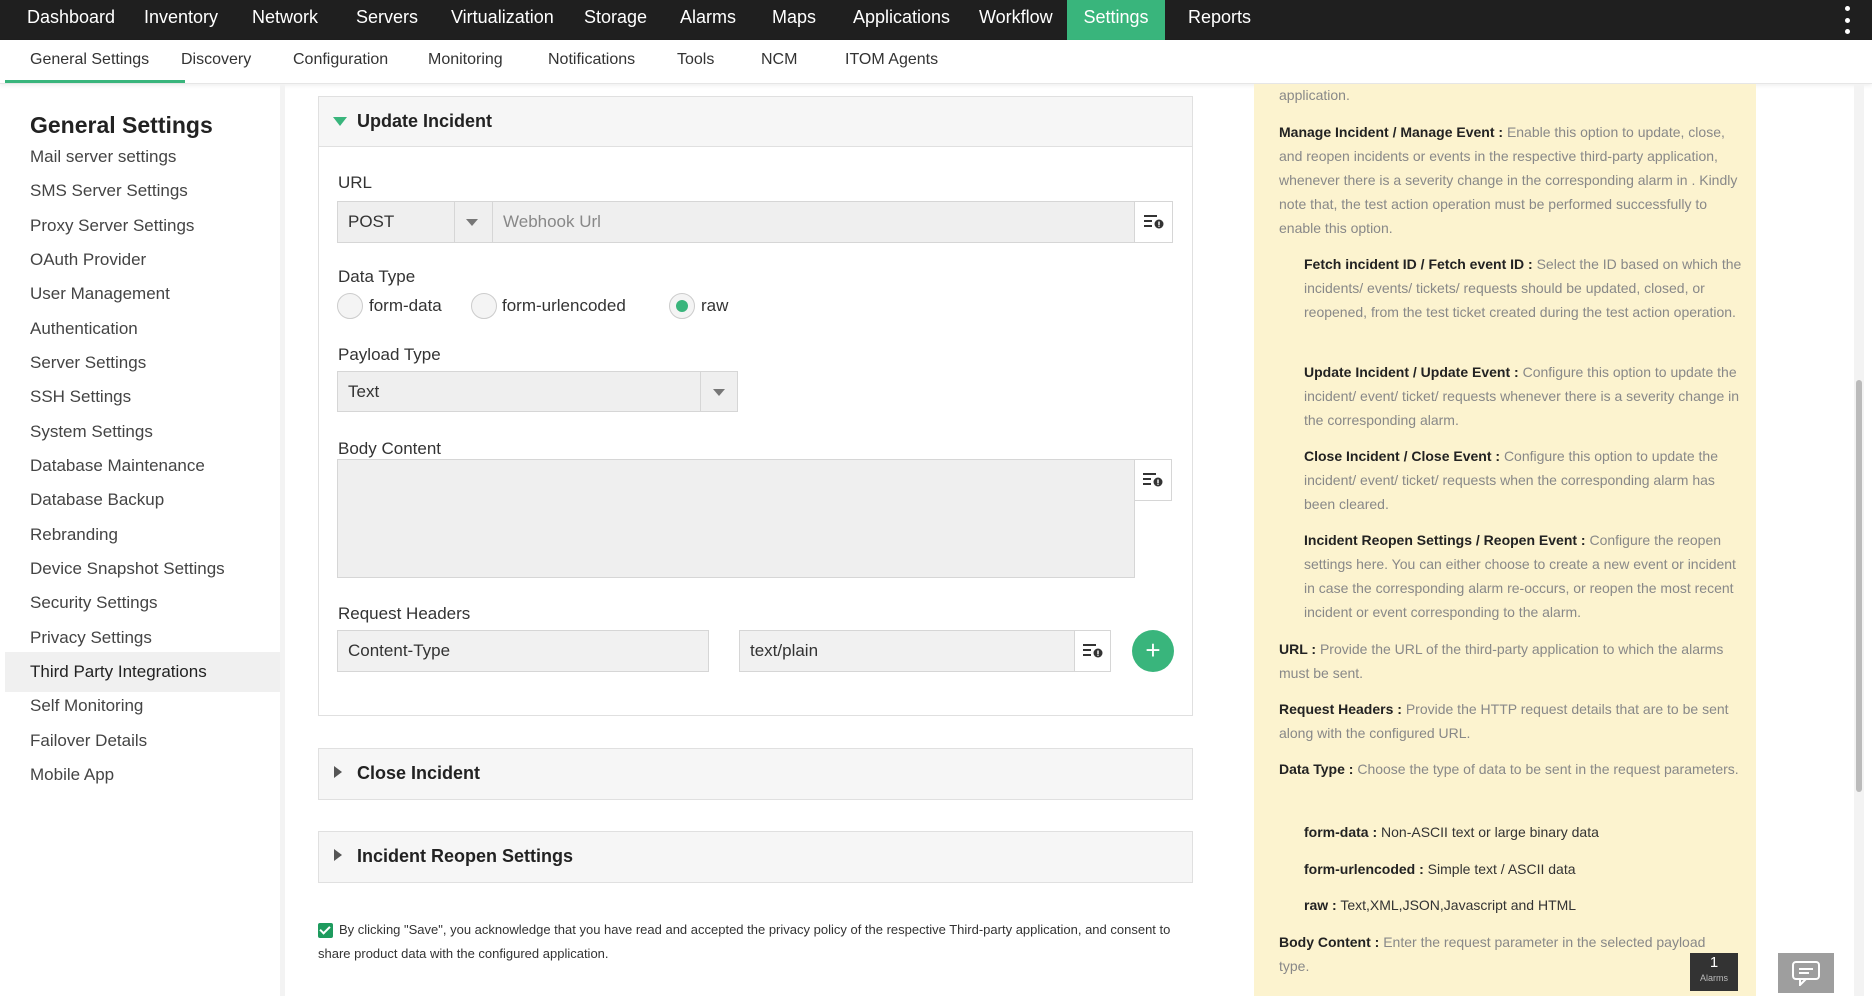 The image size is (1872, 996). What do you see at coordinates (1713, 978) in the screenshot?
I see `alarm-label: Alarms` at bounding box center [1713, 978].